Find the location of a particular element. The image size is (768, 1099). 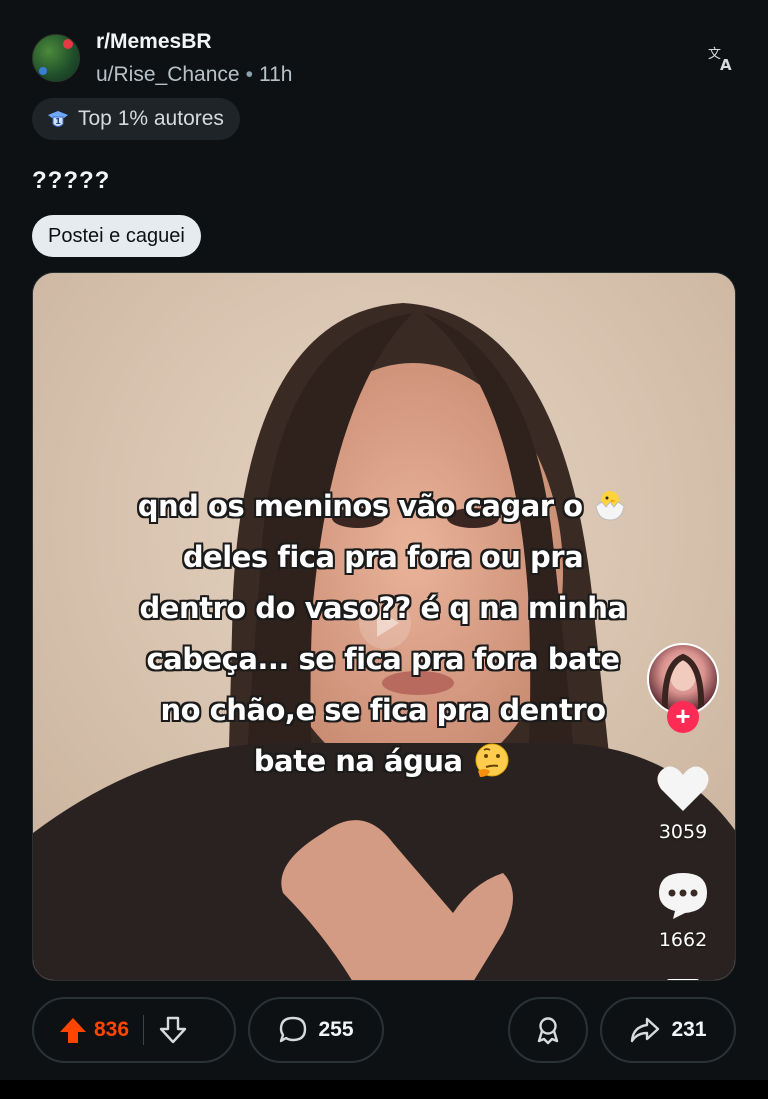

award-icon is located at coordinates (548, 1031).